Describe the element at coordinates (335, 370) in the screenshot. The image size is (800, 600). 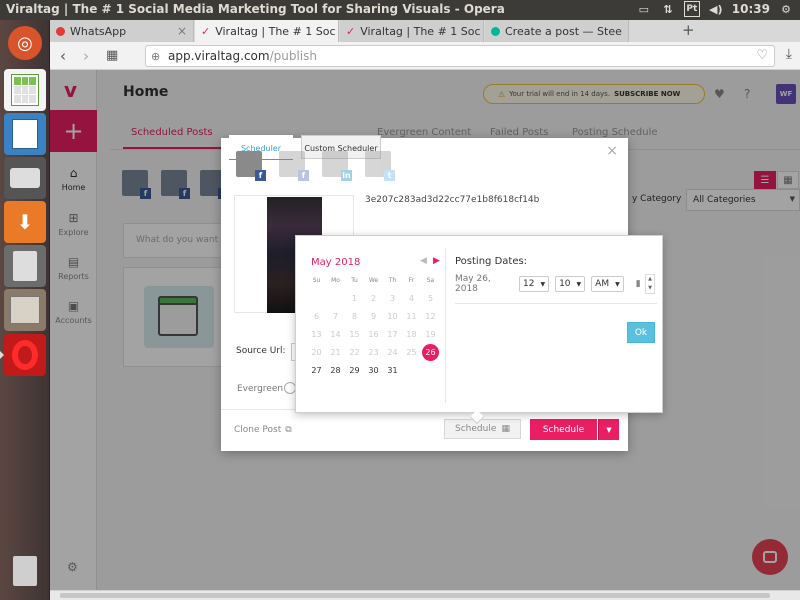
I see `calendar-day: 28` at that location.